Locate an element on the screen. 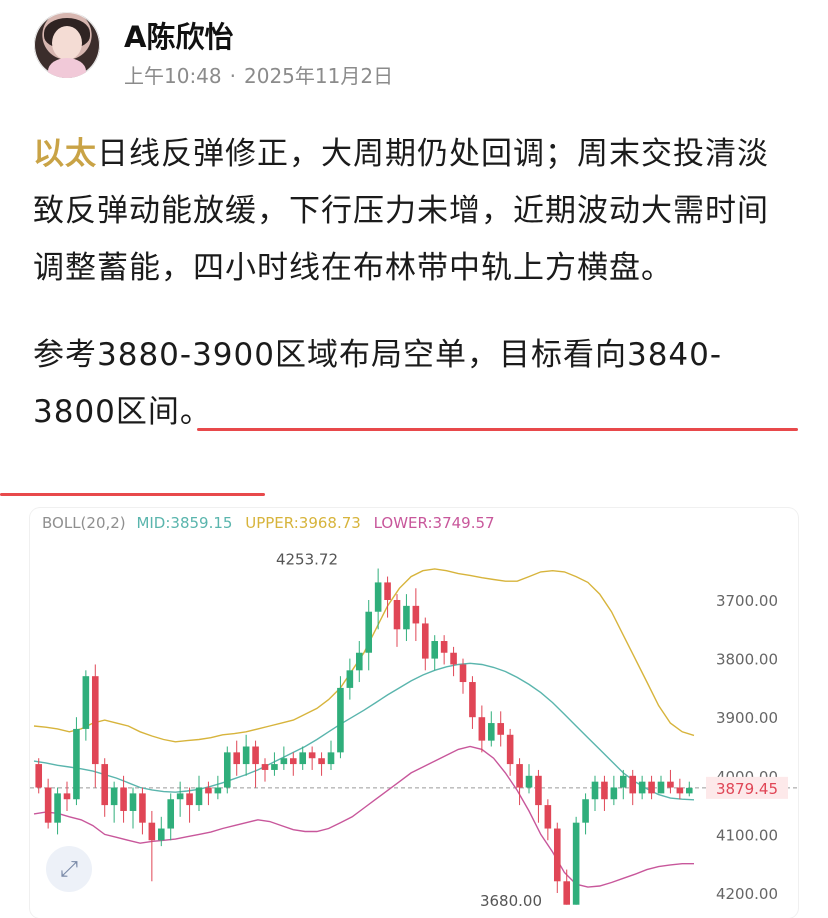 This screenshot has height=918, width=828. post-meta: 上午10:48 · 2025年11月2日 is located at coordinates (258, 74).